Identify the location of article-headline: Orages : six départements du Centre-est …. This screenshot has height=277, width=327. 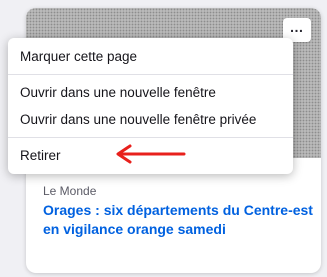
(178, 220).